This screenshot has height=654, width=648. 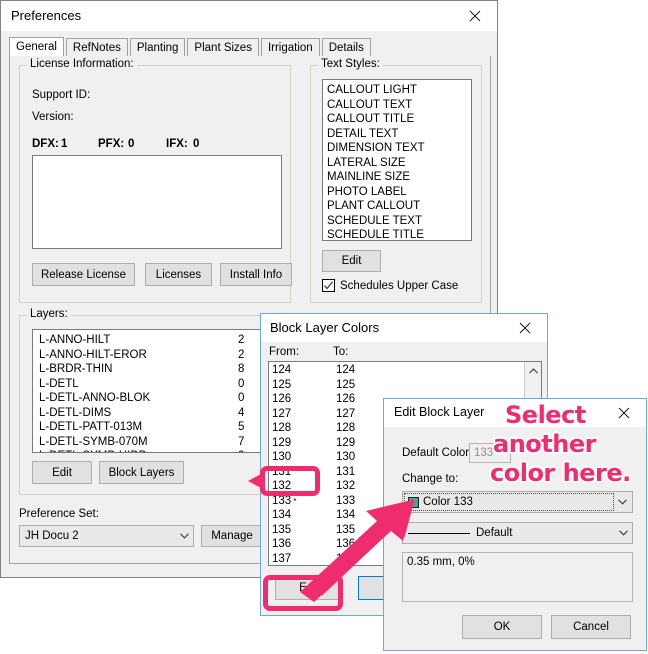 What do you see at coordinates (346, 500) in the screenshot?
I see `to-value: 133` at bounding box center [346, 500].